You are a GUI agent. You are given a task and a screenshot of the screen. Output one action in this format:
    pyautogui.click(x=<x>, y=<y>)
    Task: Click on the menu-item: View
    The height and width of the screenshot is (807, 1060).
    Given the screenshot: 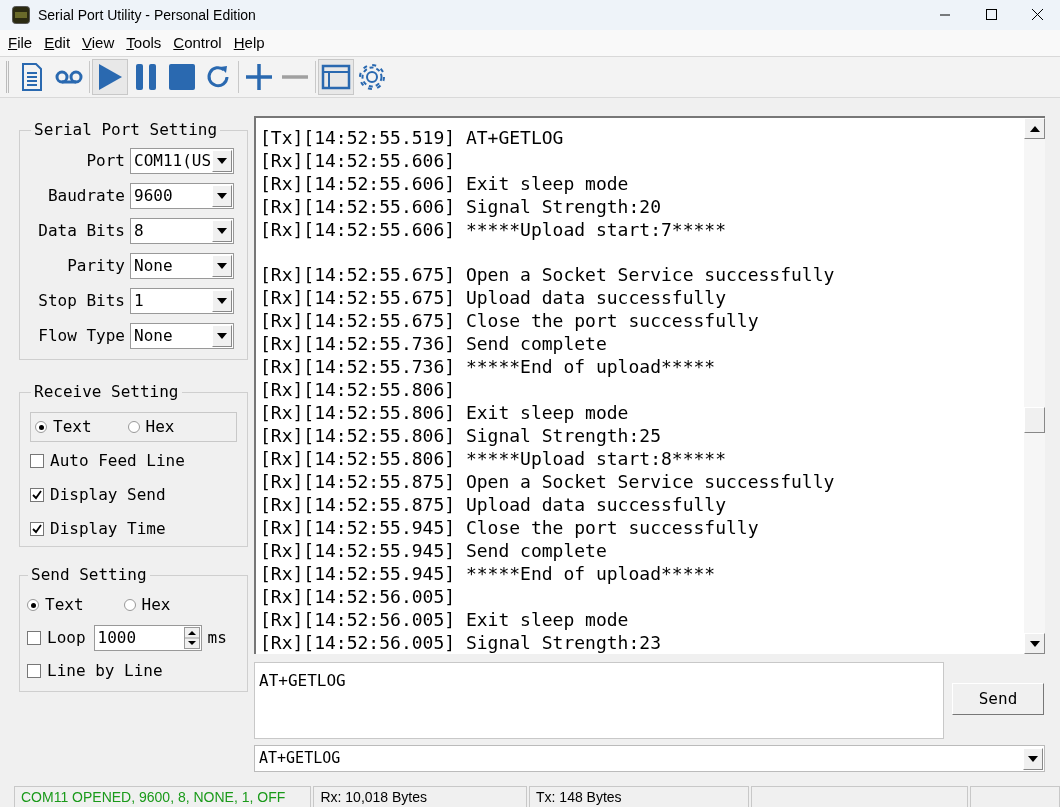 What is the action you would take?
    pyautogui.click(x=98, y=43)
    